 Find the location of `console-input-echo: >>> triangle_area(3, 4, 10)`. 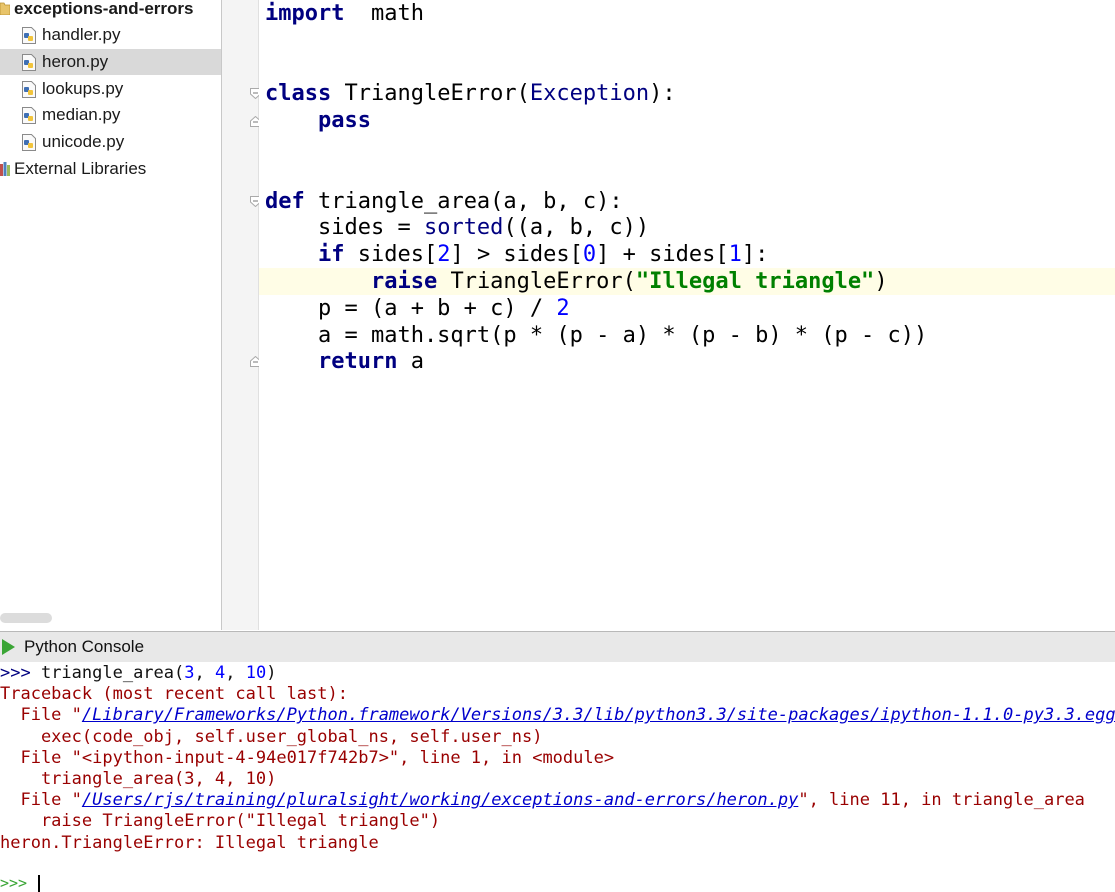

console-input-echo: >>> triangle_area(3, 4, 10) is located at coordinates (138, 673).